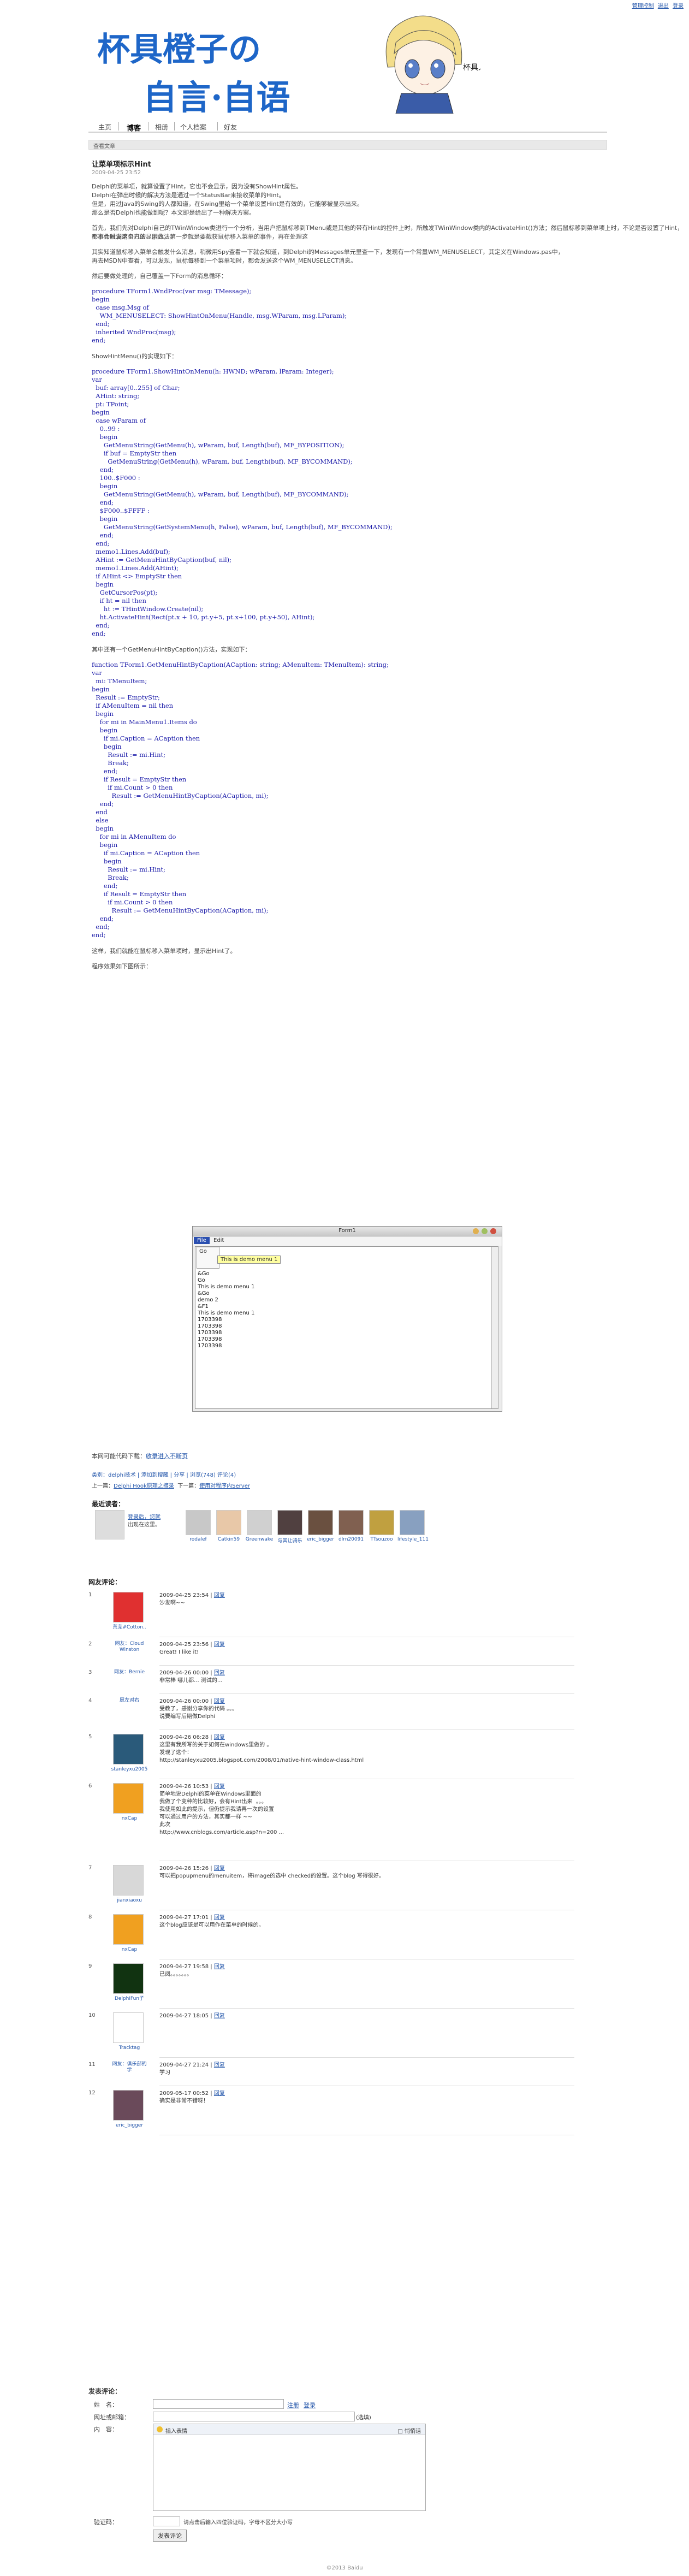 The width and height of the screenshot is (689, 2576). Describe the element at coordinates (413, 1539) in the screenshot. I see `visitor-name: lifestyle_111` at that location.